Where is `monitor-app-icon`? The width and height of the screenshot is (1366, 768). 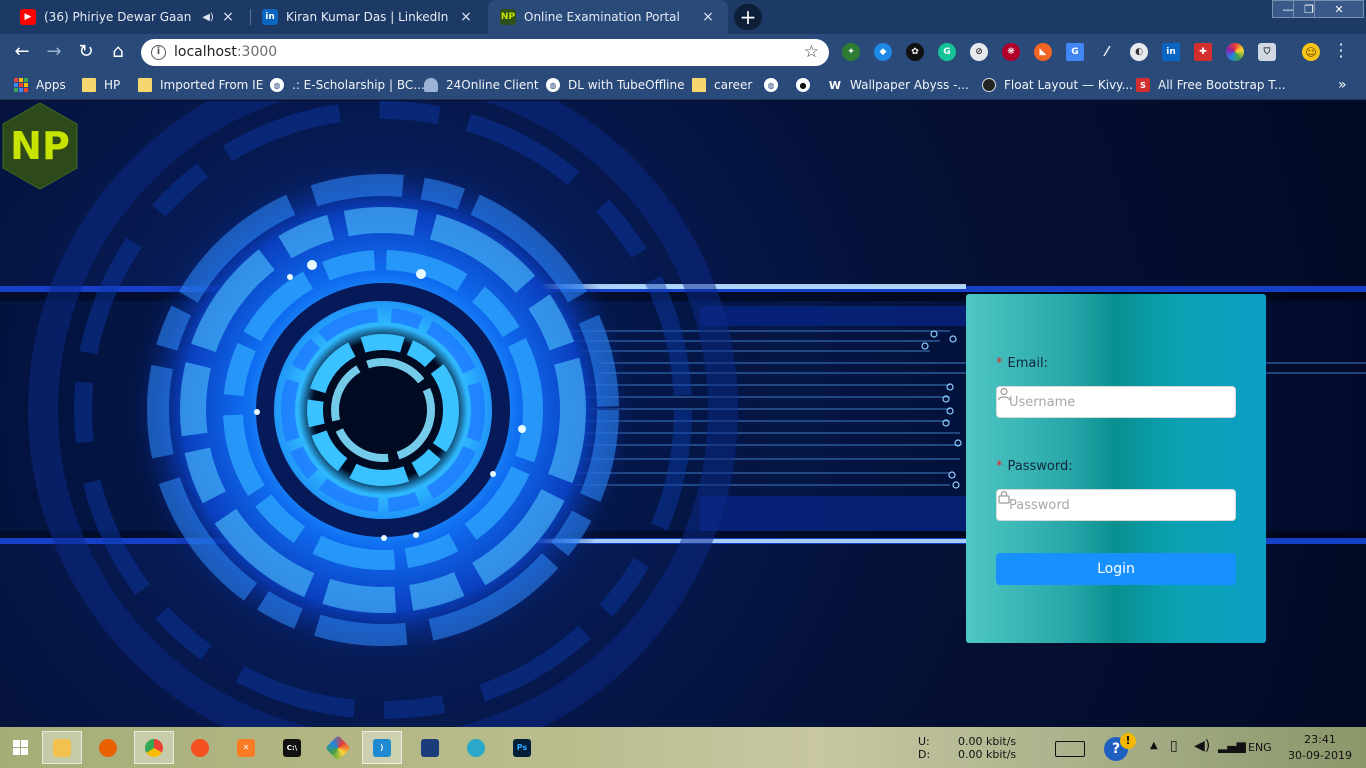 monitor-app-icon is located at coordinates (430, 747).